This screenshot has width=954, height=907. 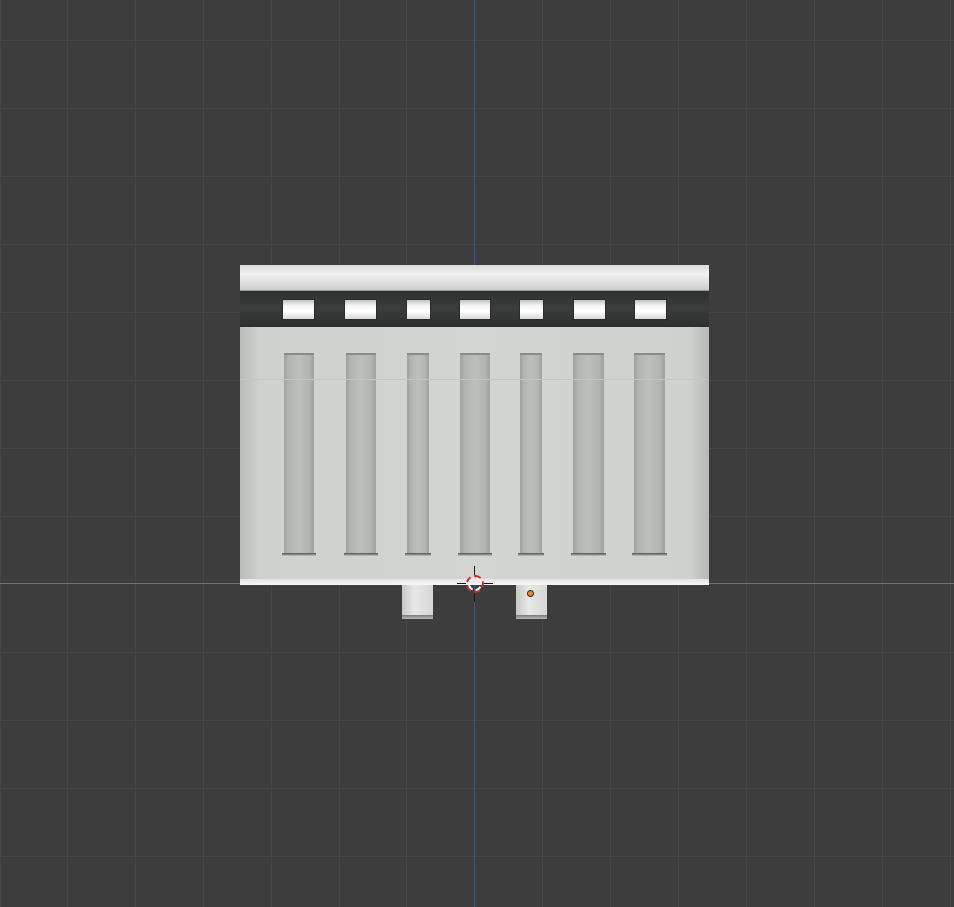 I want to click on support-leg-right, so click(x=531, y=602).